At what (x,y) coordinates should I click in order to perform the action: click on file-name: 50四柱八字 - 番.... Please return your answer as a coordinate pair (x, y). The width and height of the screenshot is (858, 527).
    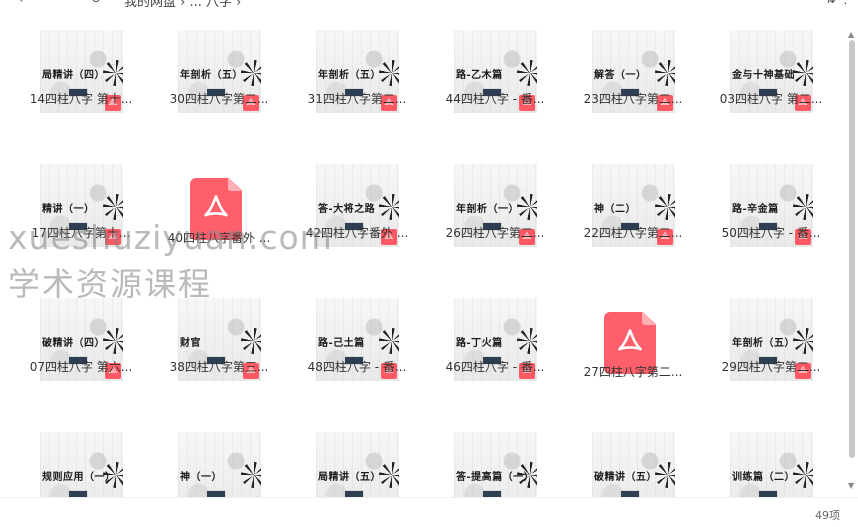
    Looking at the image, I should click on (771, 233).